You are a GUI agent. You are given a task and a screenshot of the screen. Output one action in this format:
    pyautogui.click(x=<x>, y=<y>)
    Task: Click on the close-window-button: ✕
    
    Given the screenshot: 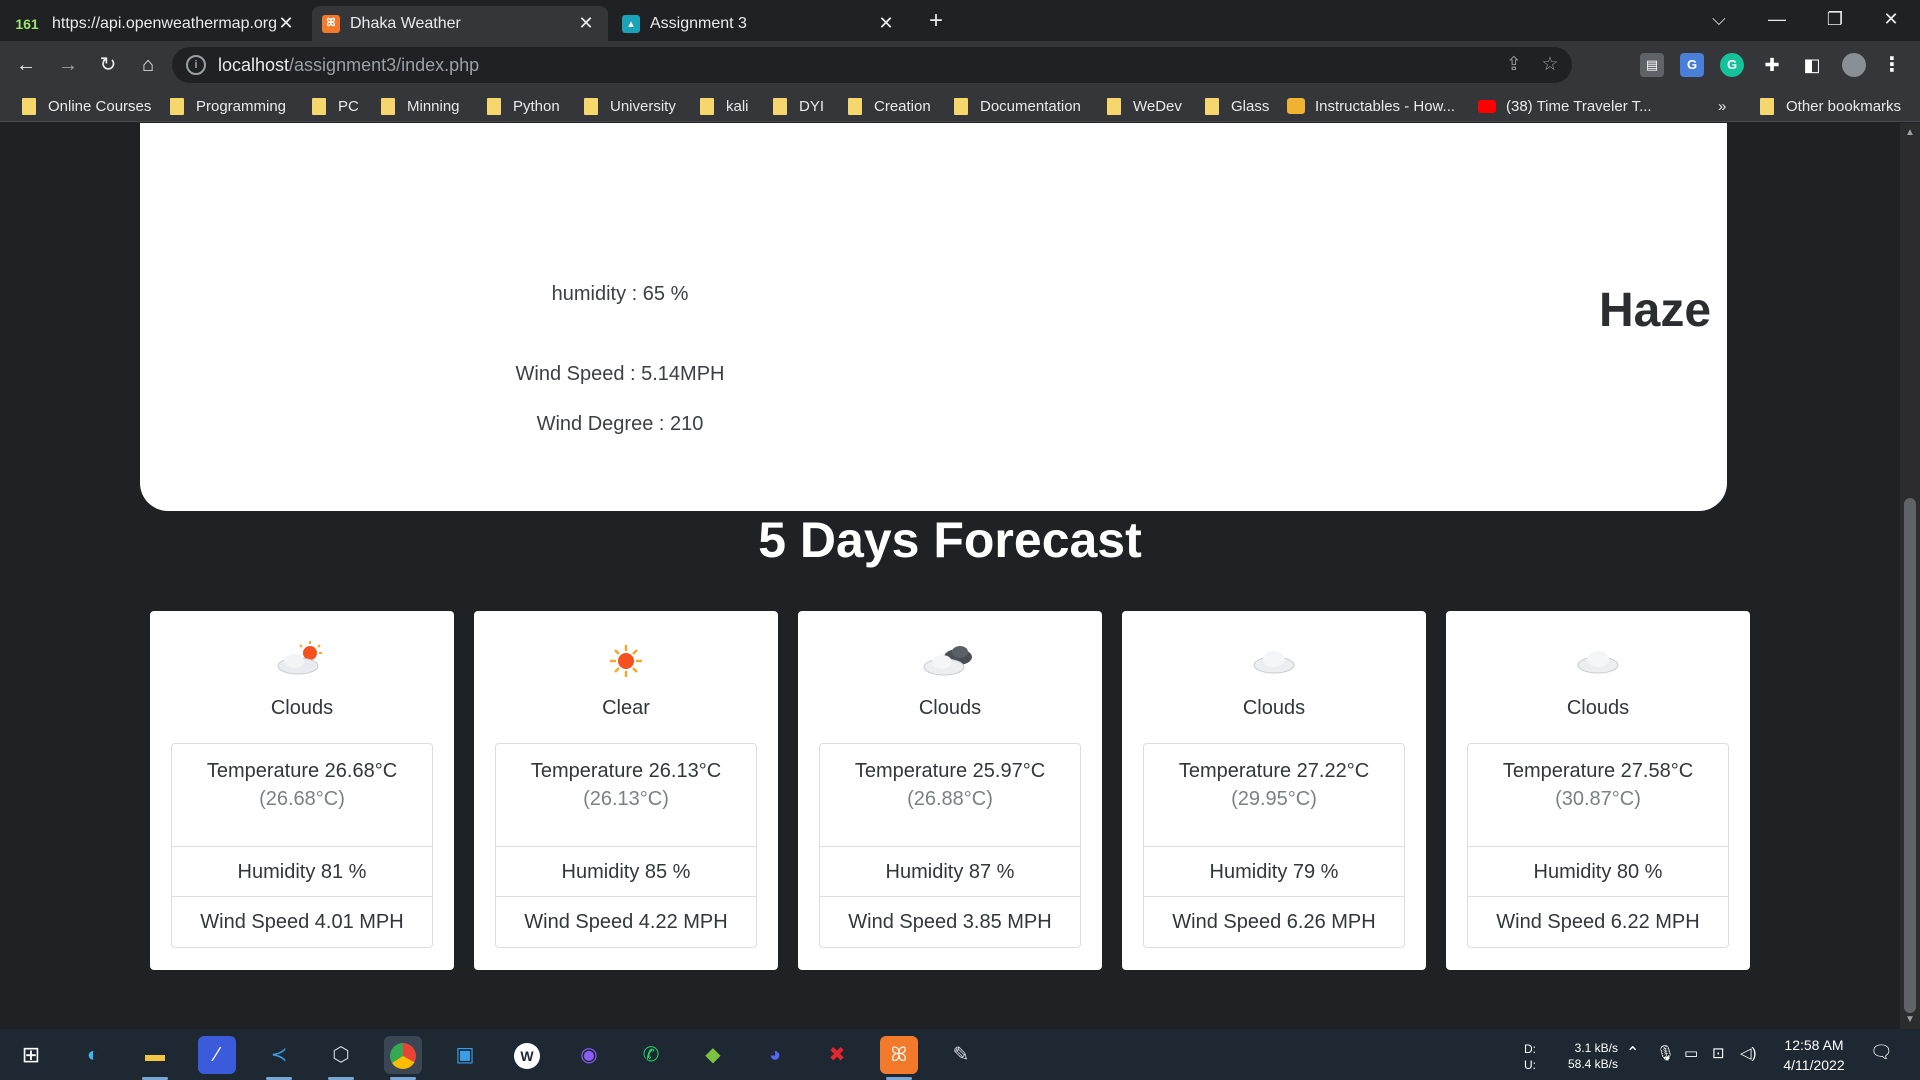 What is the action you would take?
    pyautogui.click(x=1891, y=20)
    